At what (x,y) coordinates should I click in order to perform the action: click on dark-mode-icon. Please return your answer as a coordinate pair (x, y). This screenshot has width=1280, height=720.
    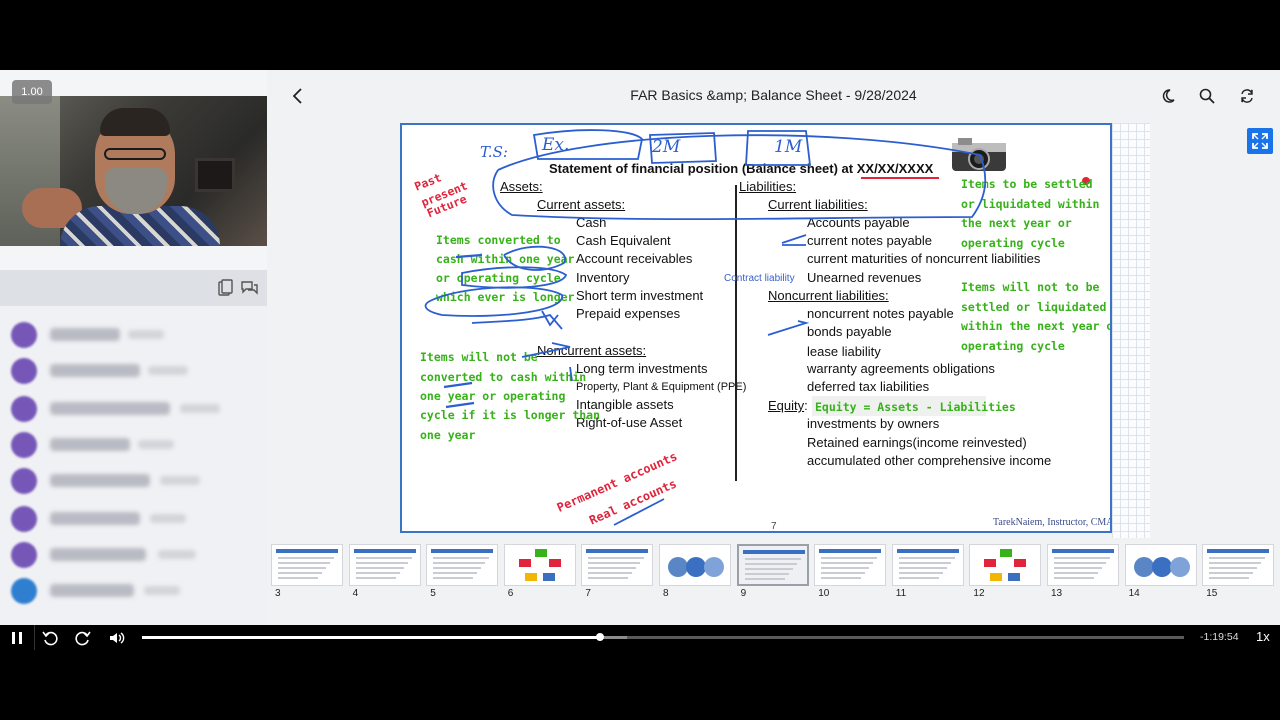
    Looking at the image, I should click on (1168, 96).